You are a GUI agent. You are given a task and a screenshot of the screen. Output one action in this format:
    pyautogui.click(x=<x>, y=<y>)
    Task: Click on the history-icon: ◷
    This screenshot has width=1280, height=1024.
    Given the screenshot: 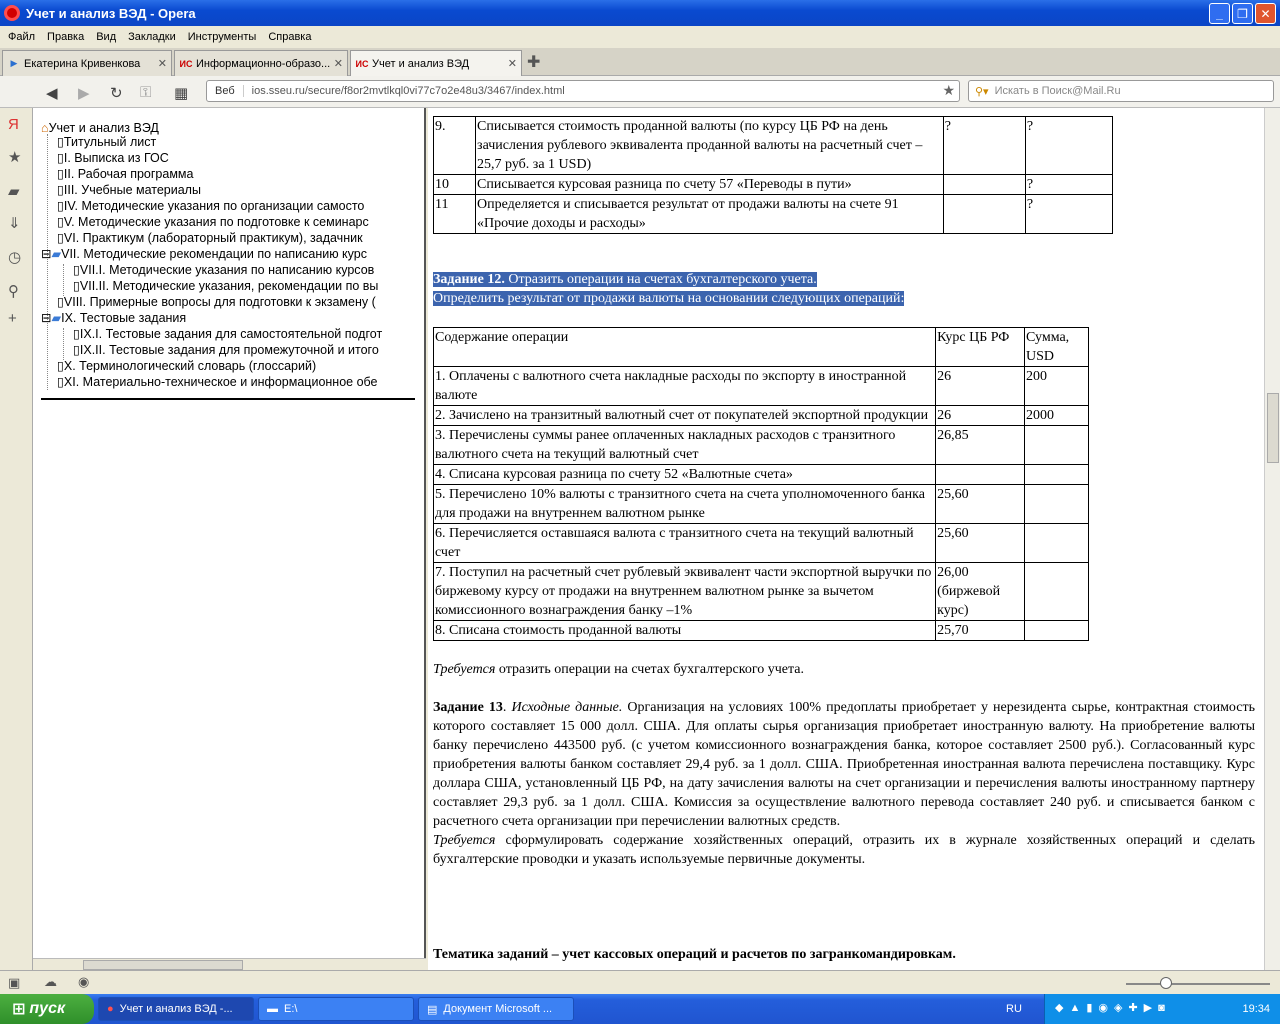 What is the action you would take?
    pyautogui.click(x=14, y=257)
    